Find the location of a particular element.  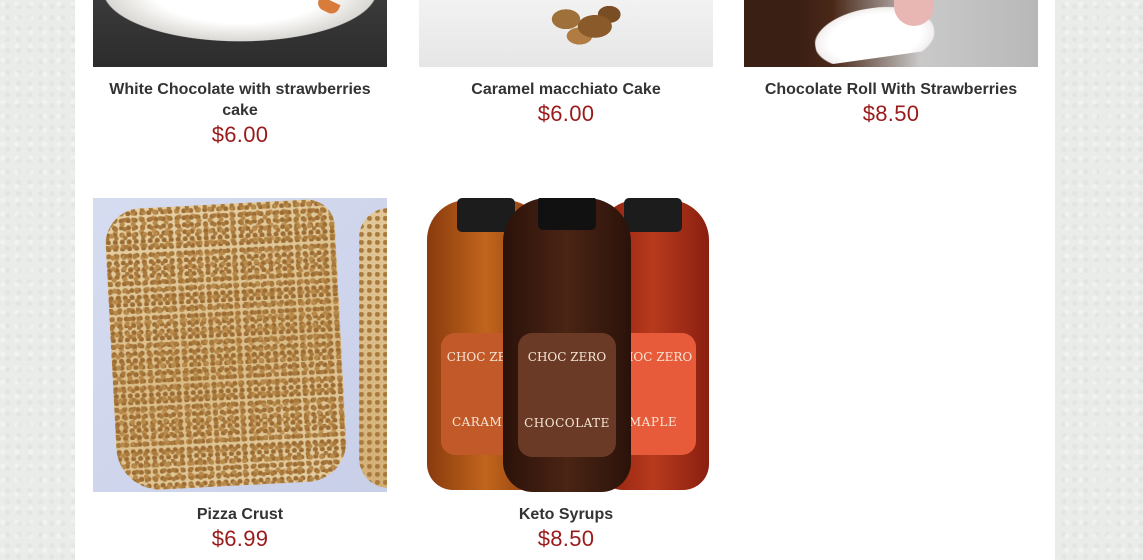

product-title: Pizza Crust is located at coordinates (240, 514).